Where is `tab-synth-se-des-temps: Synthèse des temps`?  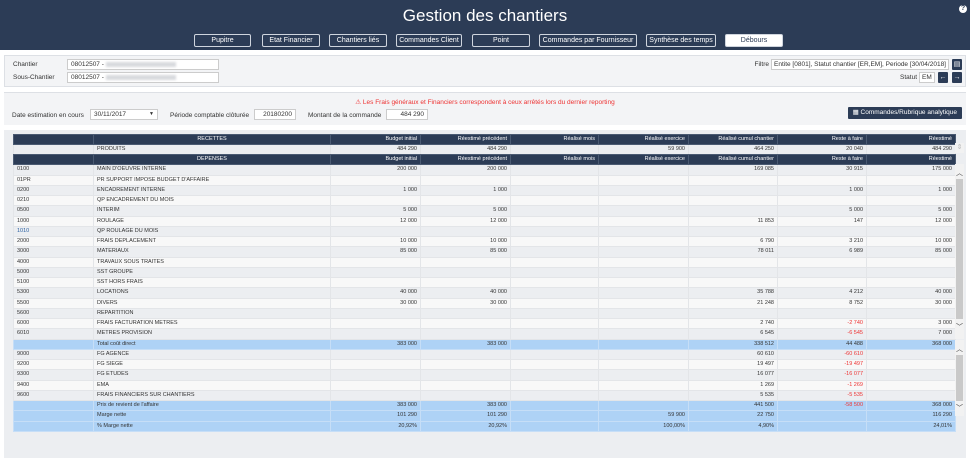 tab-synth-se-des-temps: Synthèse des temps is located at coordinates (681, 40).